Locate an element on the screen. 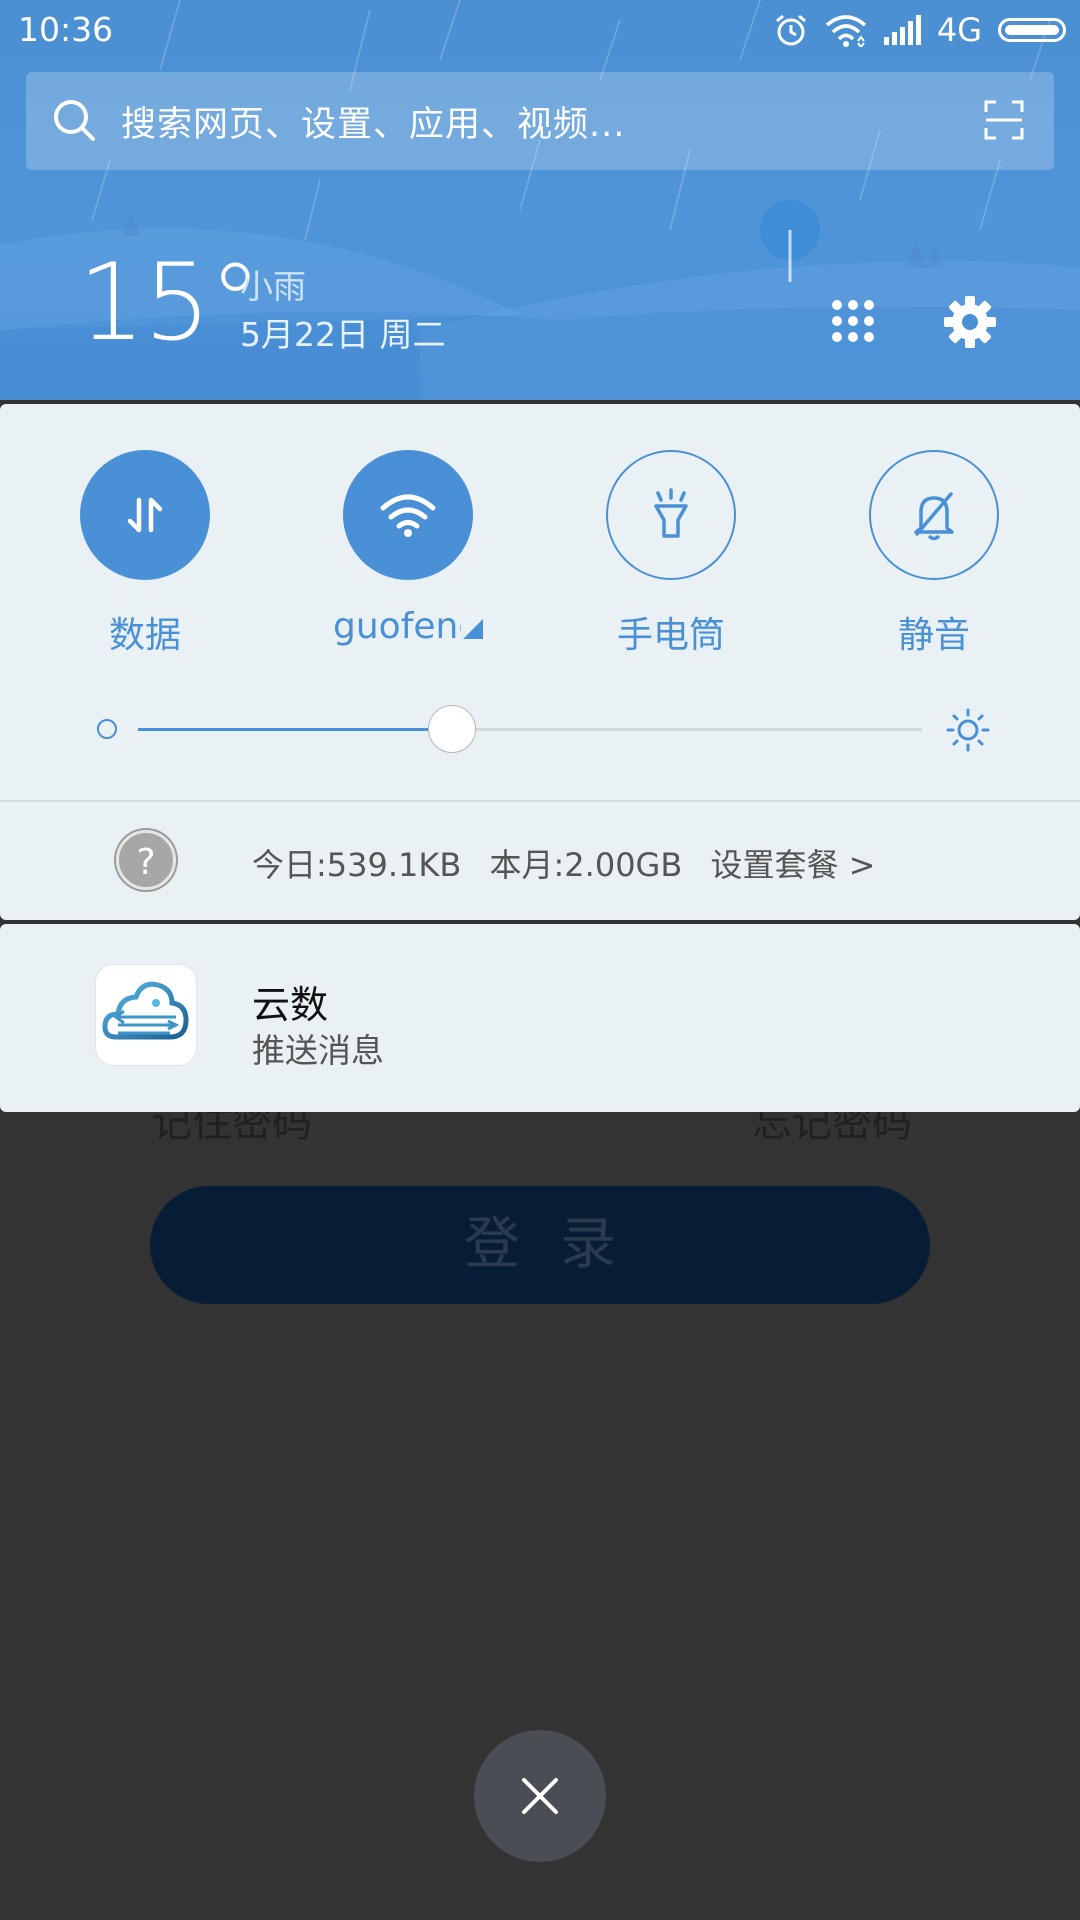 This screenshot has width=1080, height=1920. temperature: 15° is located at coordinates (170, 303).